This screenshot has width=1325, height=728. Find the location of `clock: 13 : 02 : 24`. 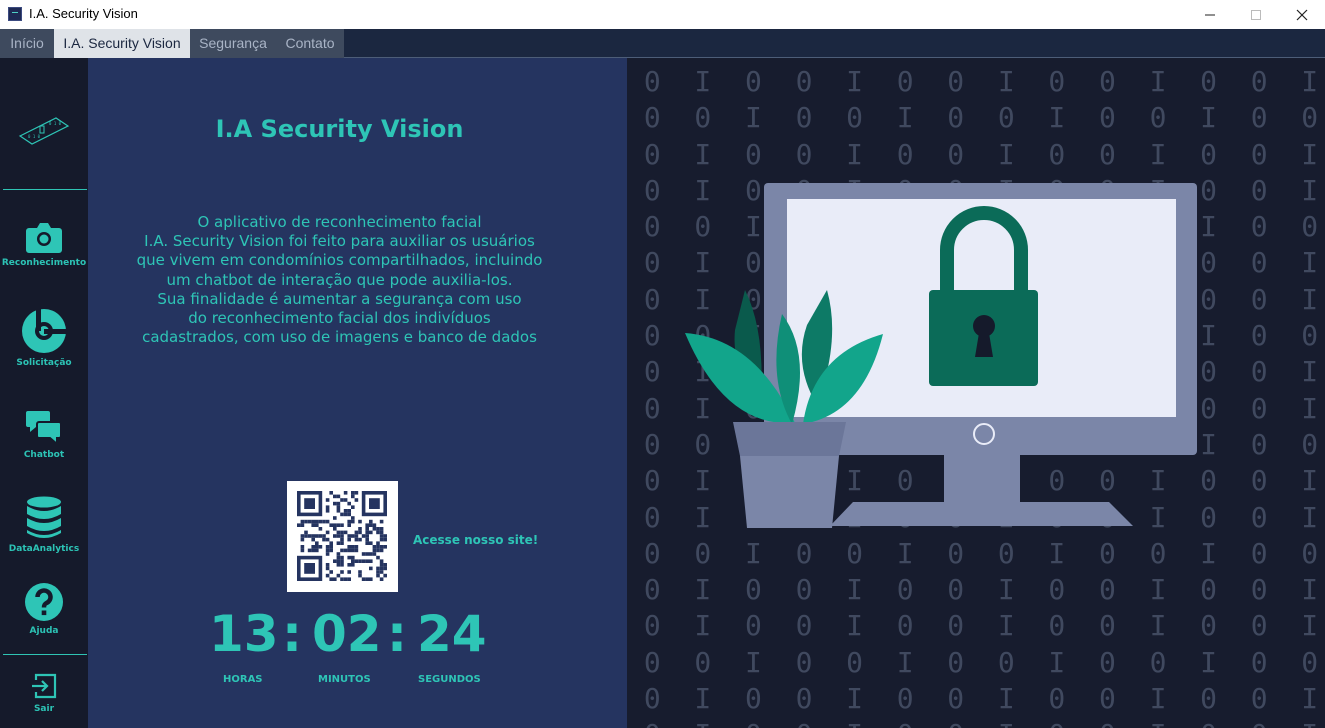

clock: 13 : 02 : 24 is located at coordinates (357, 640).